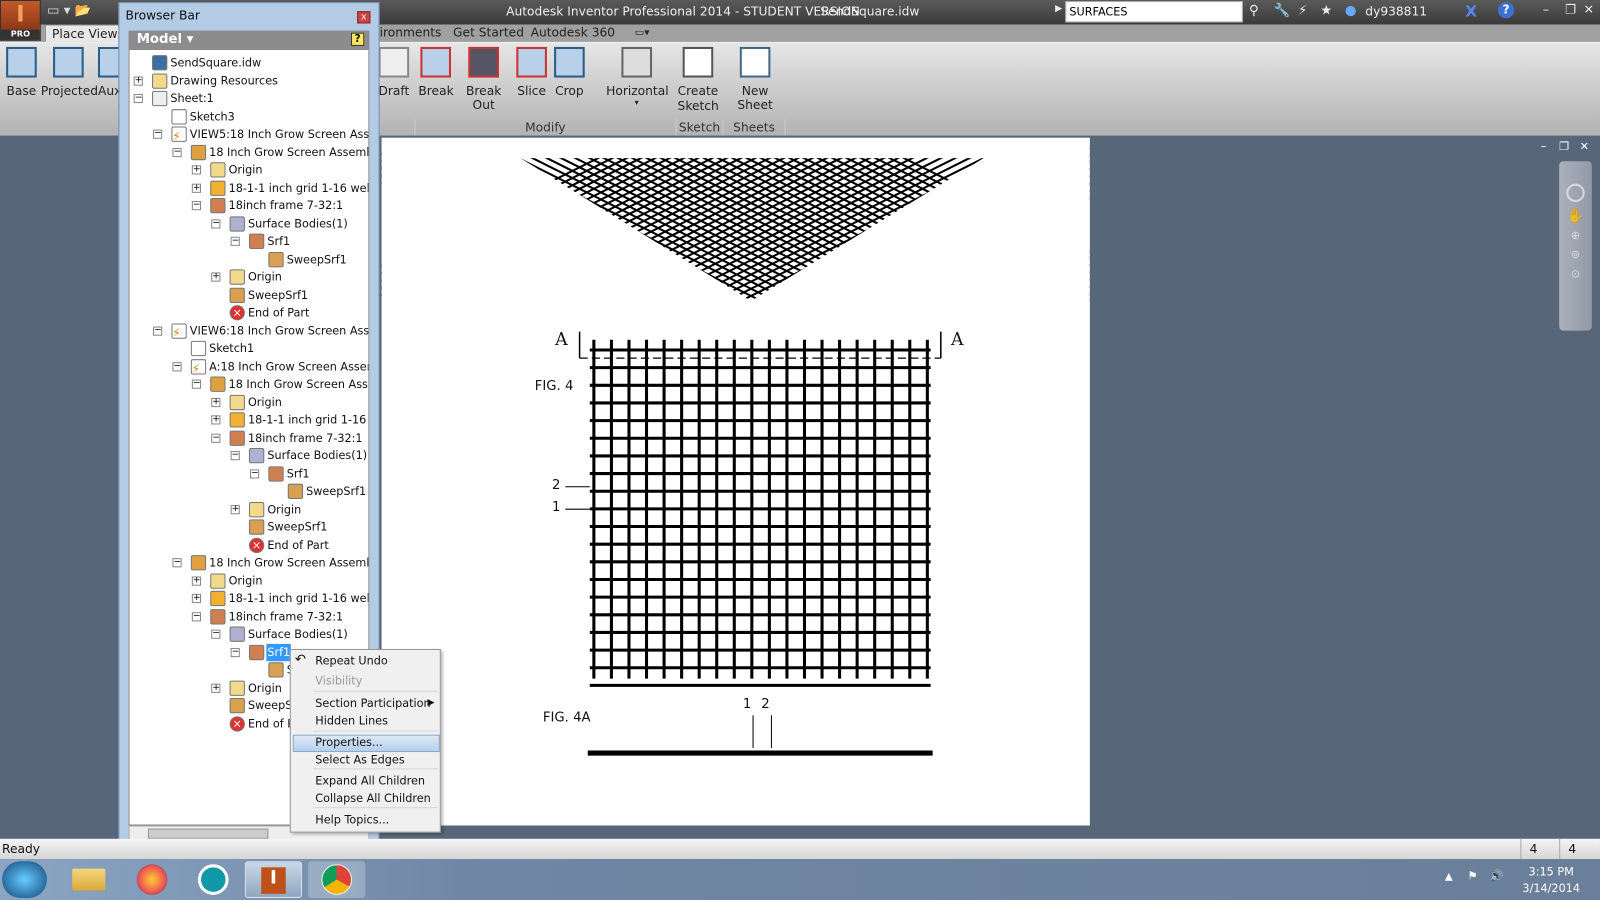  What do you see at coordinates (642, 32) in the screenshot?
I see `ribbon-minimize-icon: ▭▾` at bounding box center [642, 32].